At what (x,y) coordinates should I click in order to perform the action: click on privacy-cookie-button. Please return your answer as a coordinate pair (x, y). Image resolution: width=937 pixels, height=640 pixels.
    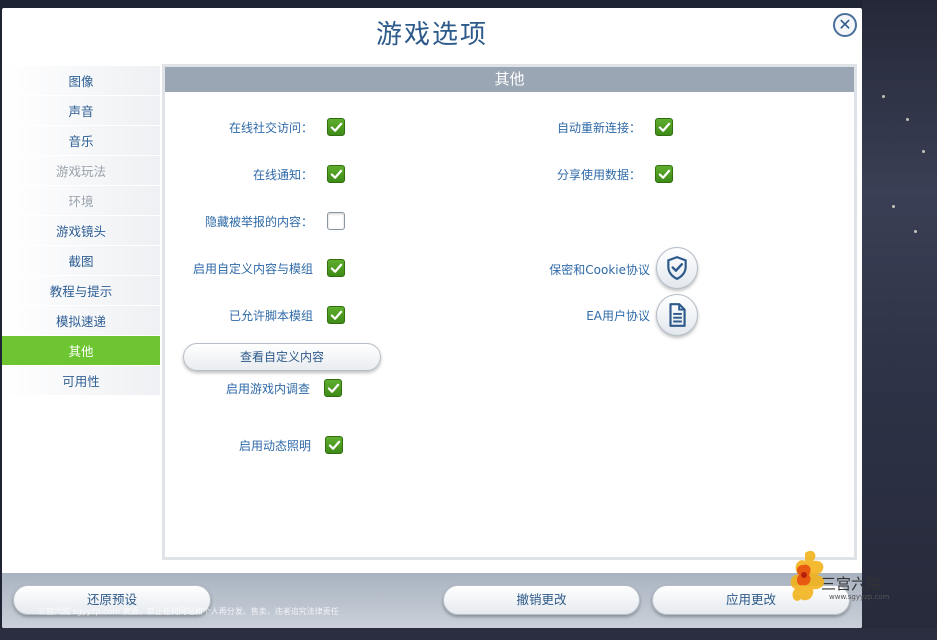
    Looking at the image, I should click on (677, 268).